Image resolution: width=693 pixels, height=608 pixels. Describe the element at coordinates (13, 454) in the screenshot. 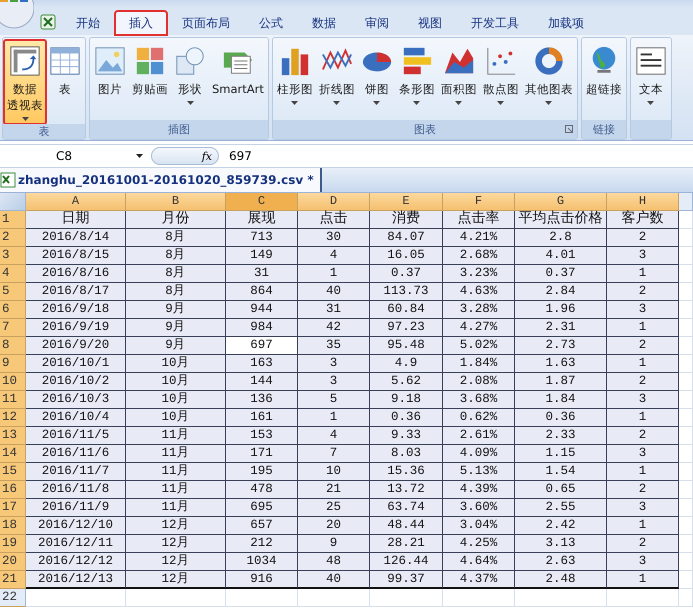

I see `row-header: 14` at that location.